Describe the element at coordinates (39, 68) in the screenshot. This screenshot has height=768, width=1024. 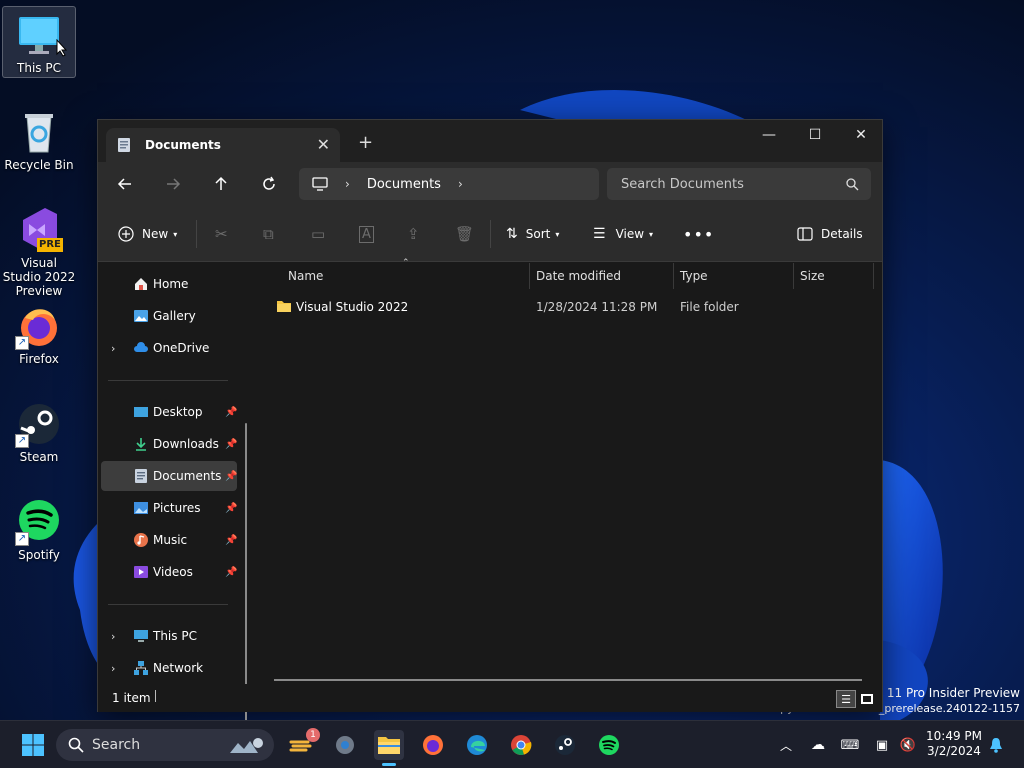
I see `desktop-icon-label: This PC` at that location.